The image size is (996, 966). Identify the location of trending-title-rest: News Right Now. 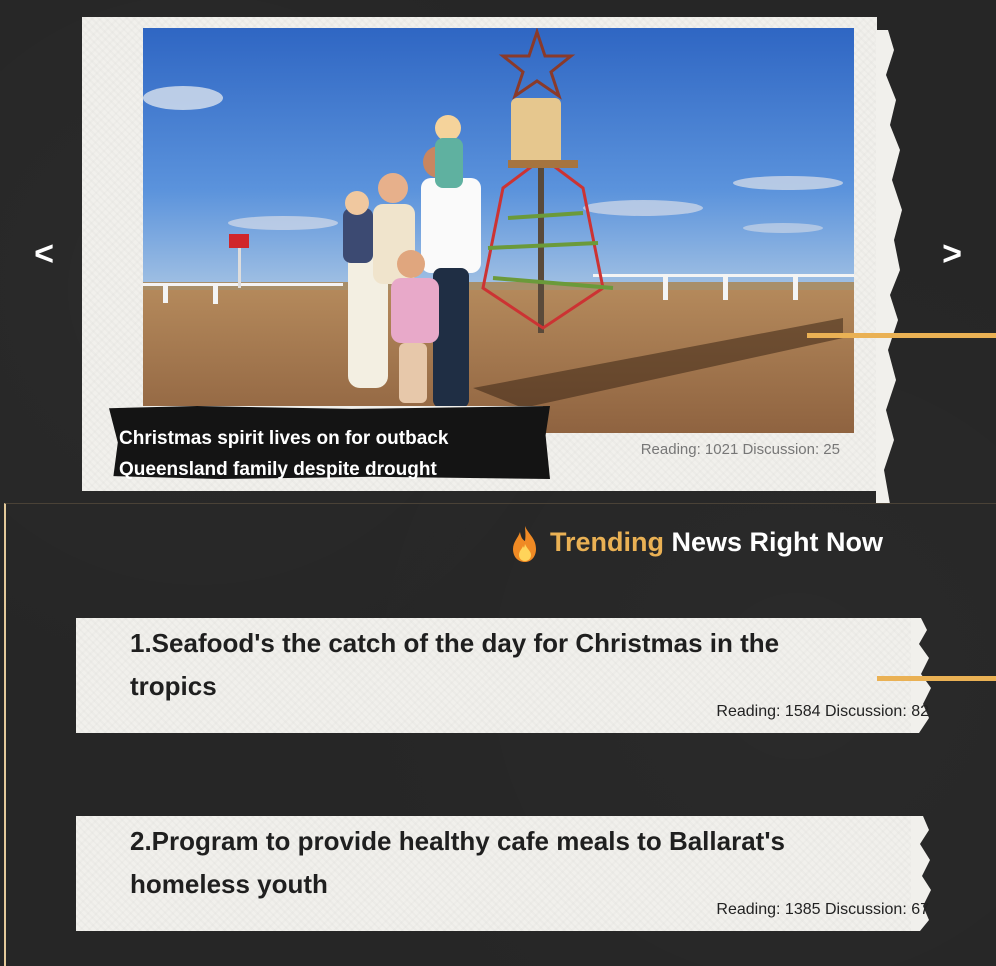
(774, 542).